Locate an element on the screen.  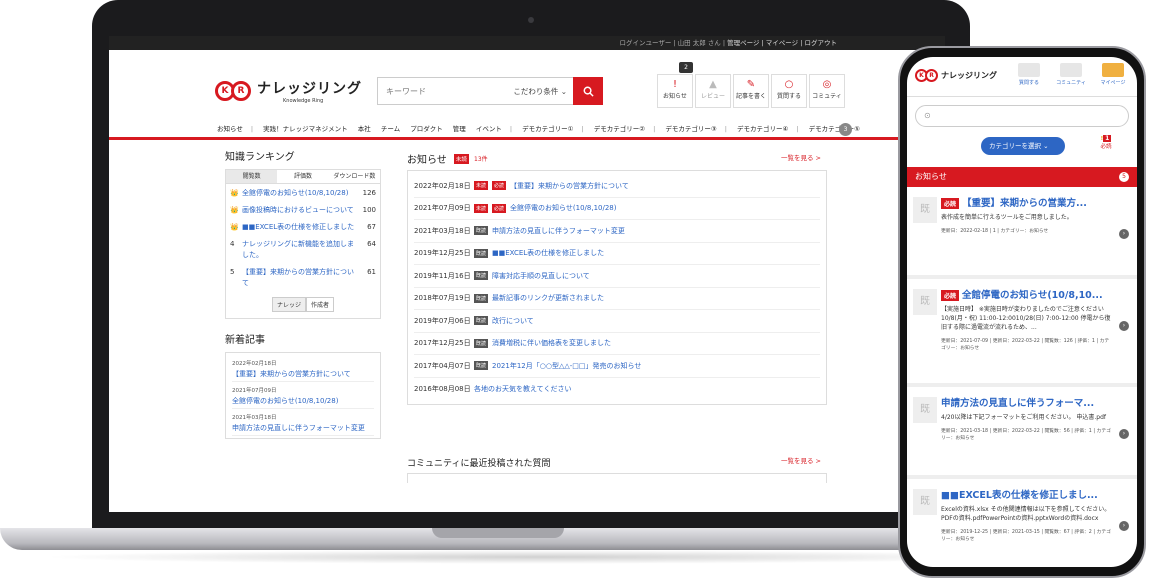
news-row: 2019年11月16日 既読 障害対応手順の見直しについて is located at coordinates (617, 276).